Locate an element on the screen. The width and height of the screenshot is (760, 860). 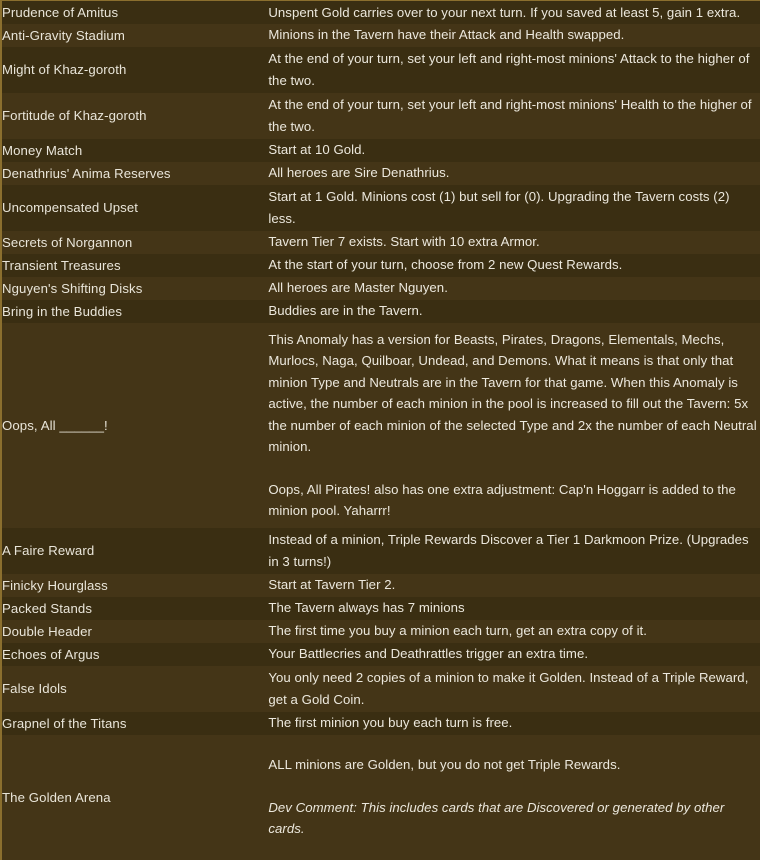
anomaly-name-cell: Nguyen's Shifting Disks is located at coordinates (134, 288).